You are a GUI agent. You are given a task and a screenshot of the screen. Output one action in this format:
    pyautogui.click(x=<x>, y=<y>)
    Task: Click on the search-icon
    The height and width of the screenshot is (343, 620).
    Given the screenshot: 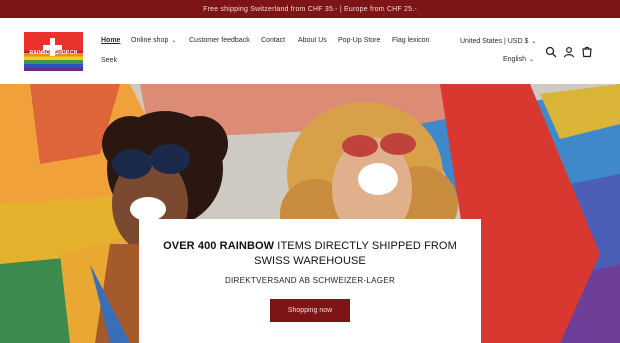 What is the action you would take?
    pyautogui.click(x=551, y=51)
    